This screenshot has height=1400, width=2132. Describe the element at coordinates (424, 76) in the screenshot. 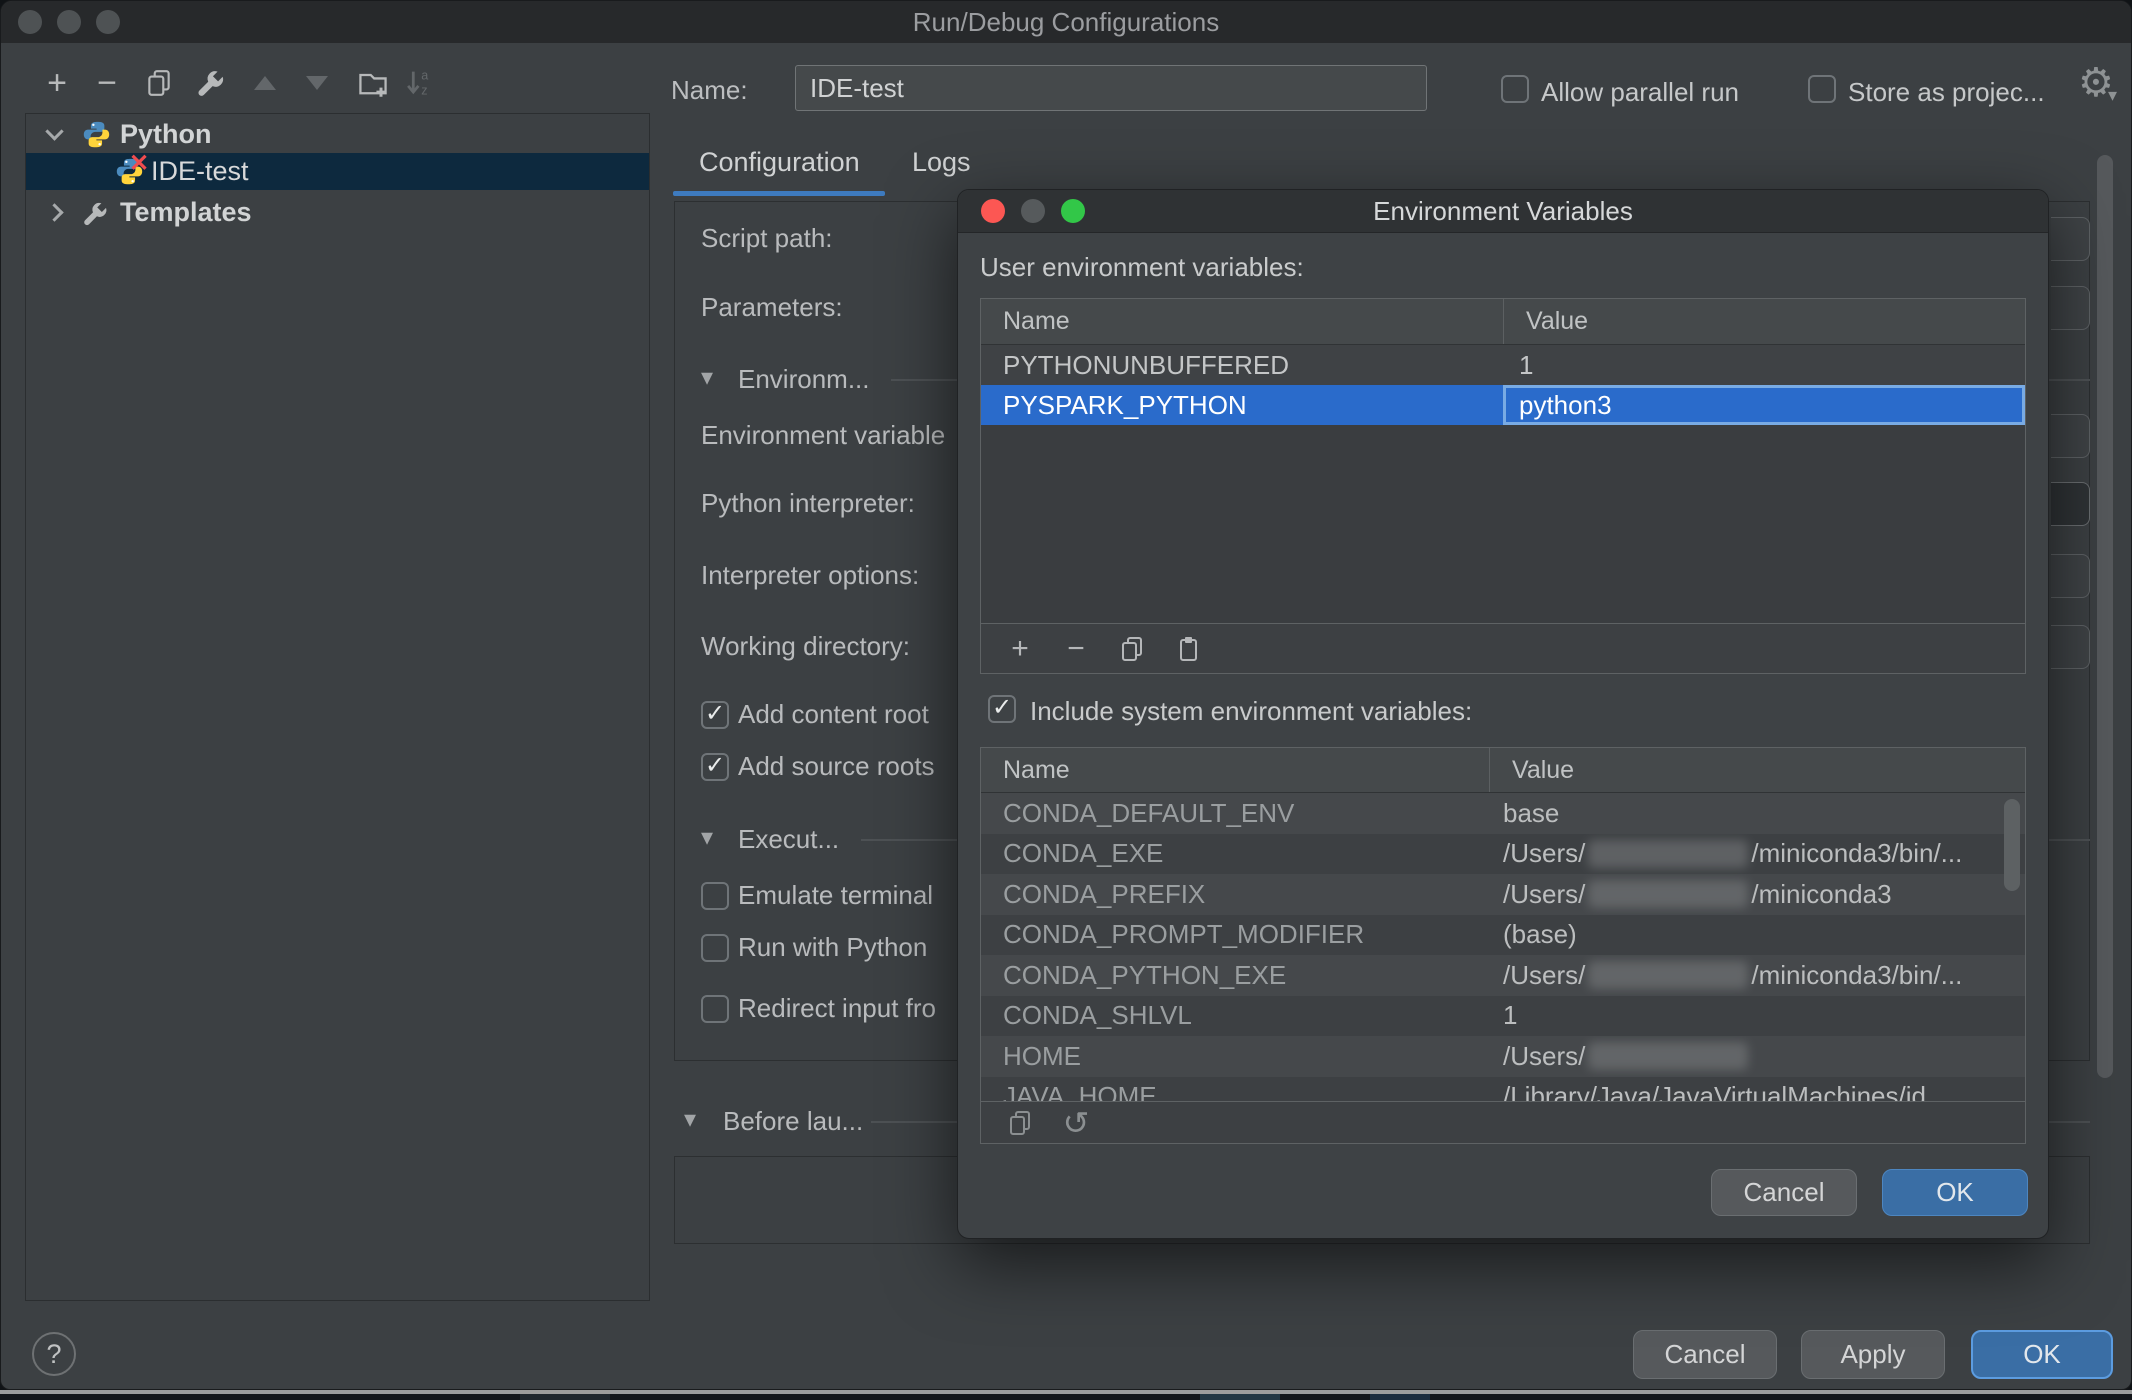

I see `svg-text: a` at that location.